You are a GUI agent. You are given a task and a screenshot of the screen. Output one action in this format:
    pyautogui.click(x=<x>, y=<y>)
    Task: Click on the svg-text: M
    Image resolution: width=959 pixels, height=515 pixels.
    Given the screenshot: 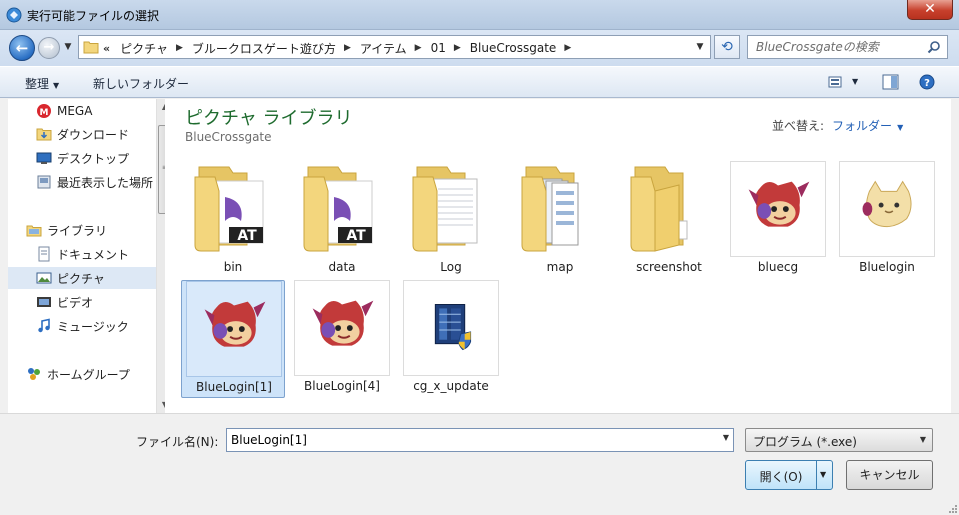 What is the action you would take?
    pyautogui.click(x=44, y=113)
    